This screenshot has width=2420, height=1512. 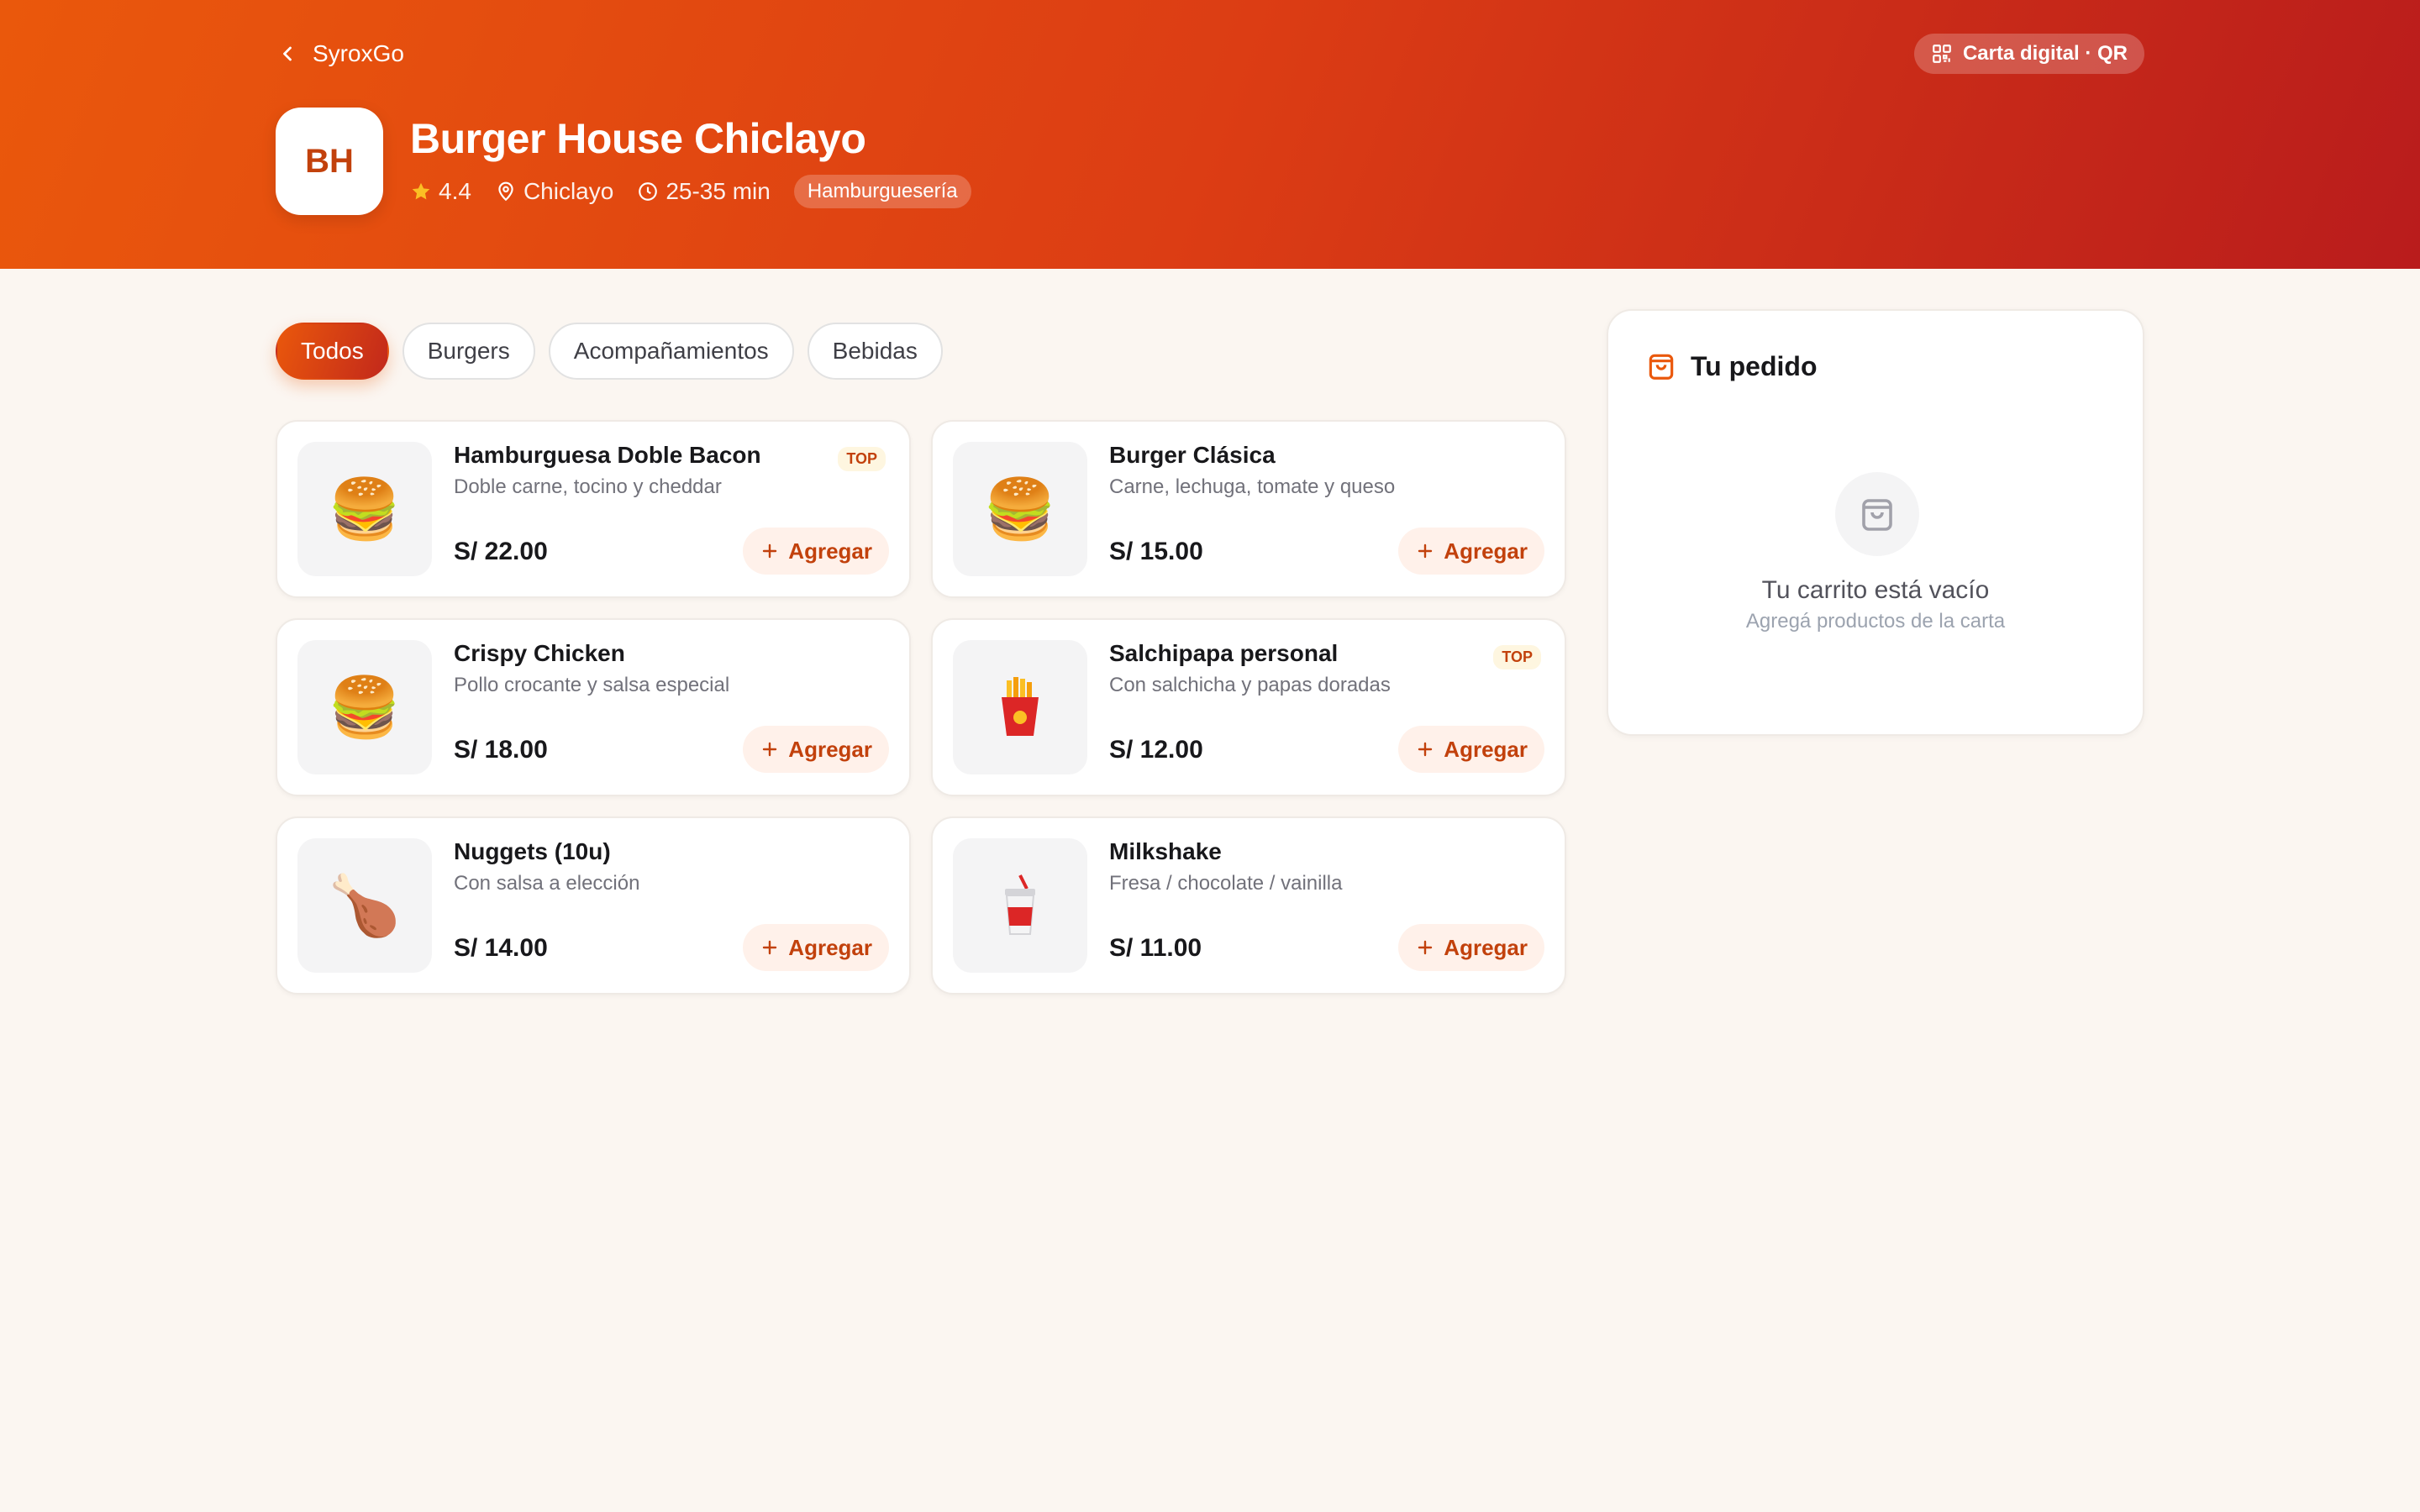 What do you see at coordinates (1226, 883) in the screenshot?
I see `product-description: Fresa / chocolate / vainilla` at bounding box center [1226, 883].